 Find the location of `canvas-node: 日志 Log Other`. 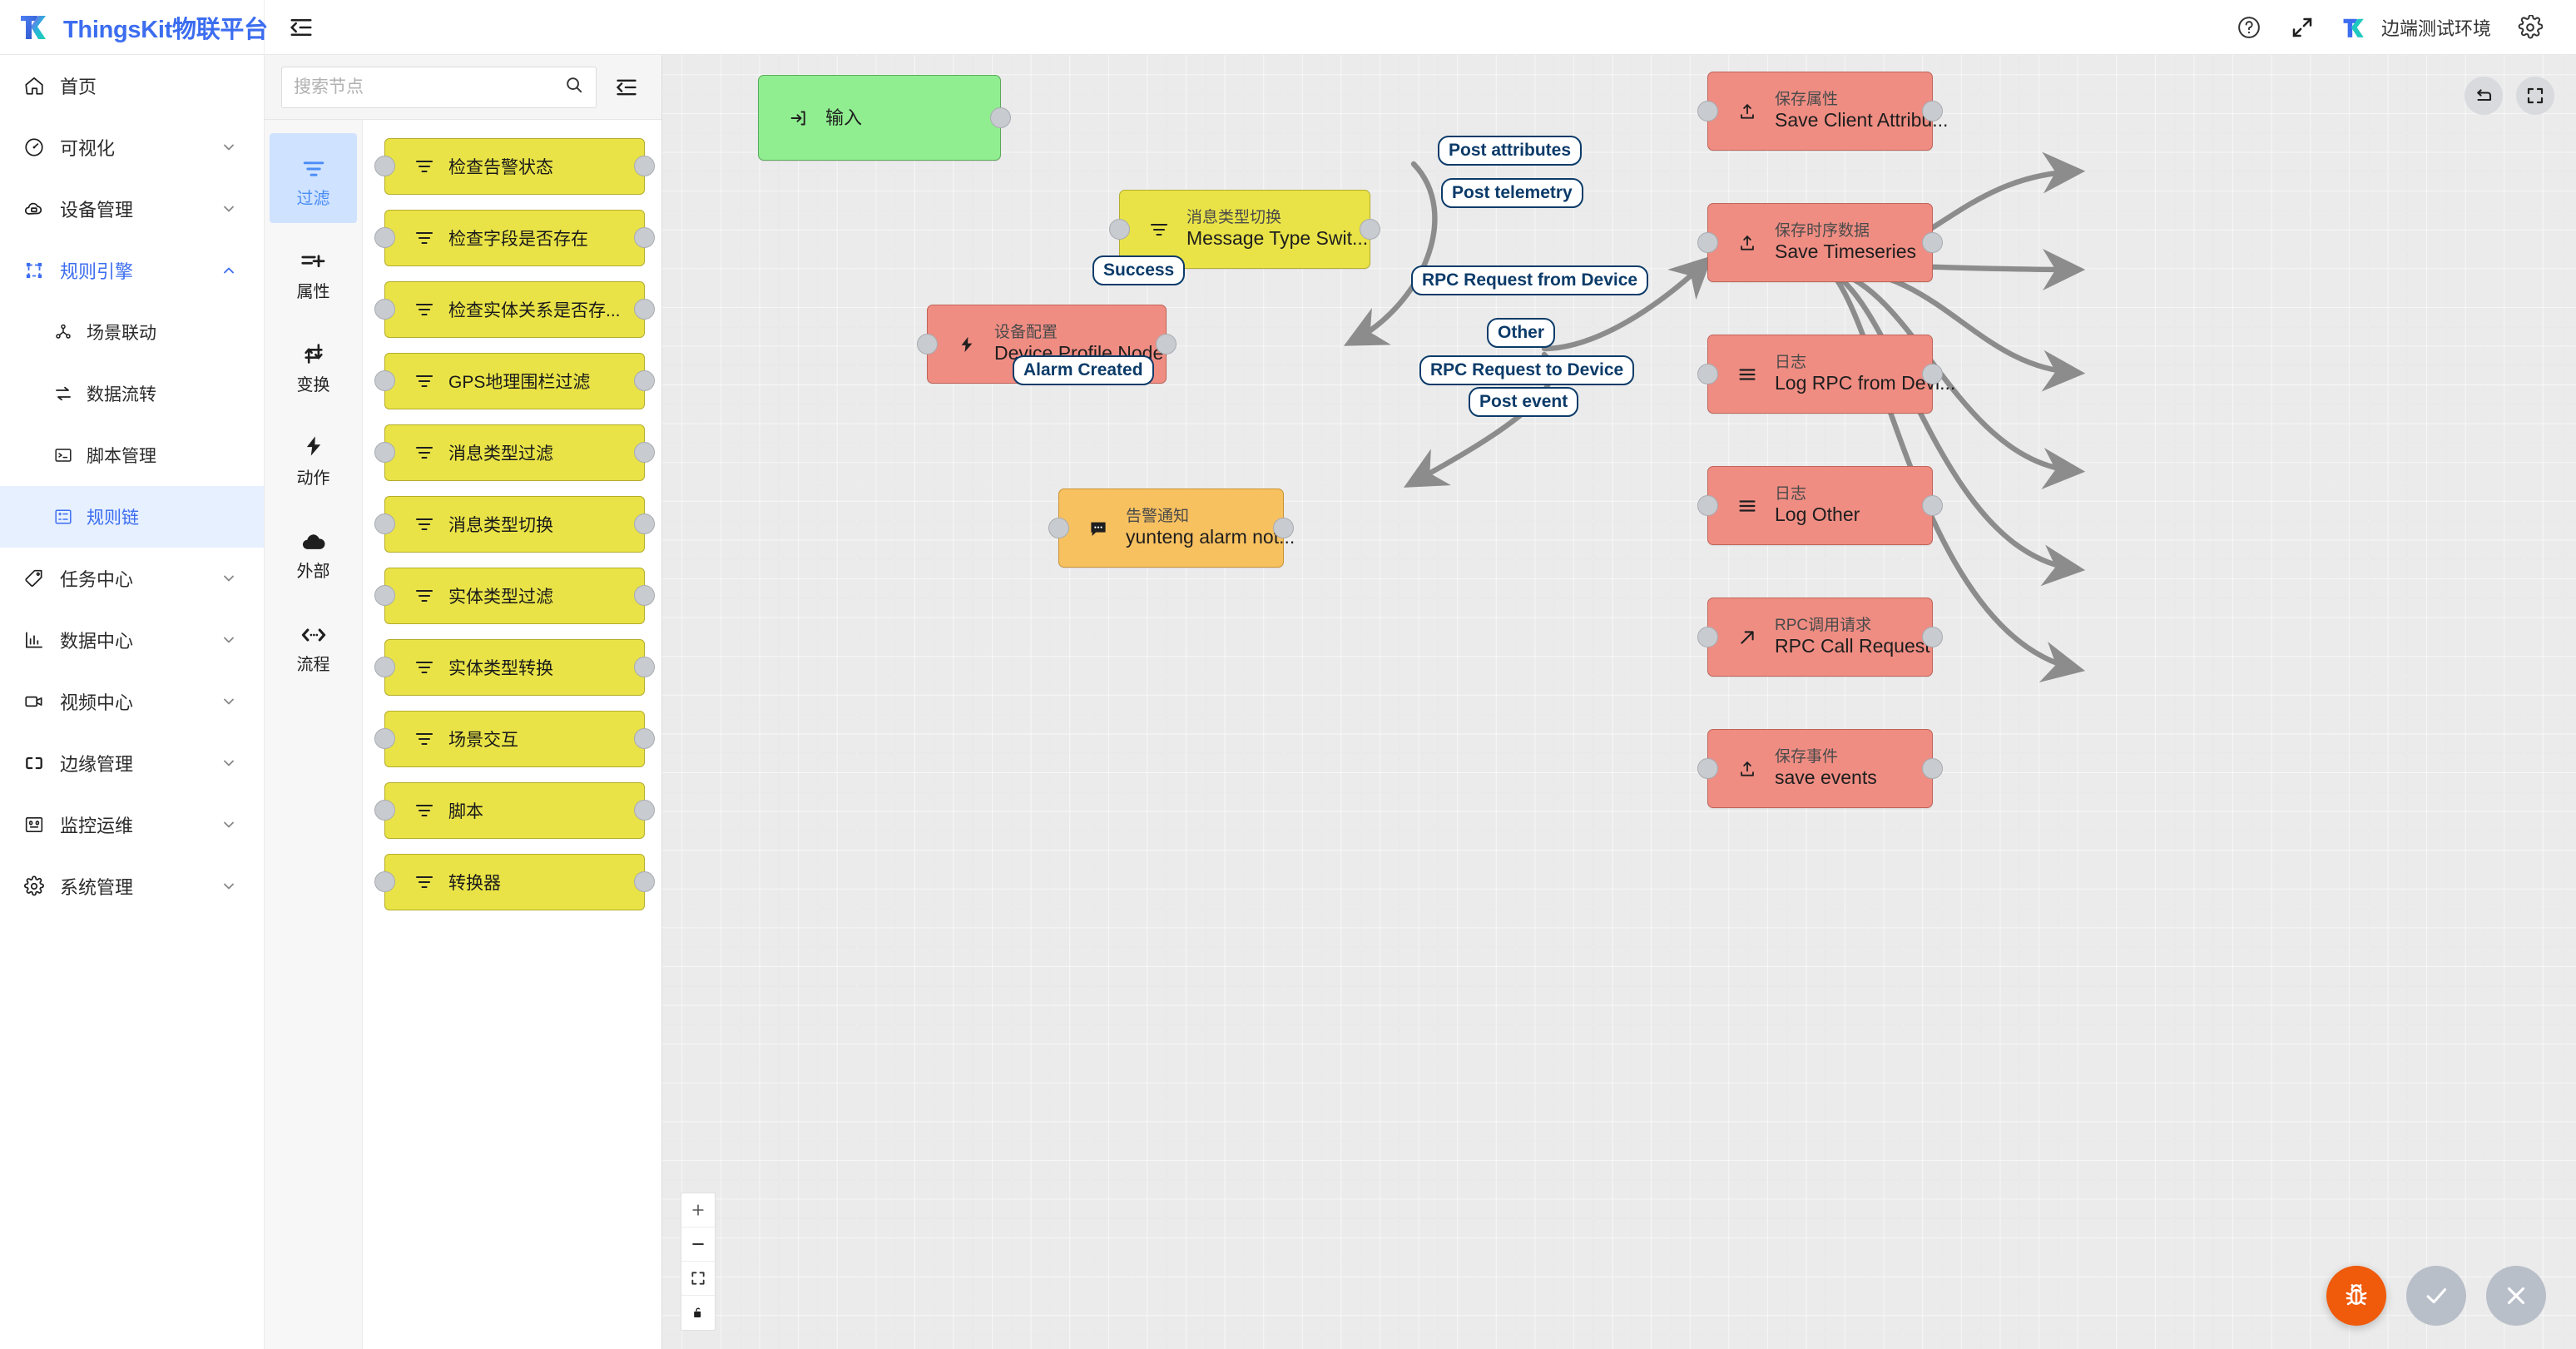

canvas-node: 日志 Log Other is located at coordinates (1820, 505).